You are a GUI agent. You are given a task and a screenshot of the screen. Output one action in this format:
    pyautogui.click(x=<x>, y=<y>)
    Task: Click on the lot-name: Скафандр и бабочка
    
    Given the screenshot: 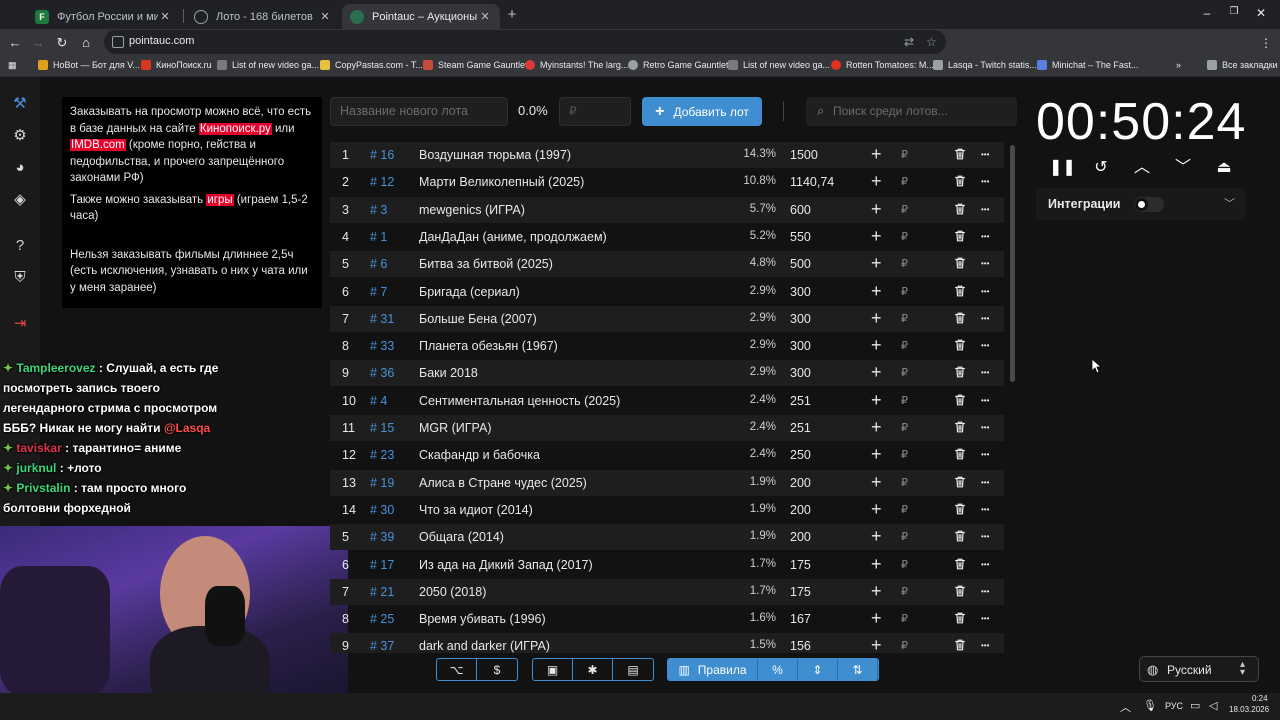 What is the action you would take?
    pyautogui.click(x=479, y=455)
    